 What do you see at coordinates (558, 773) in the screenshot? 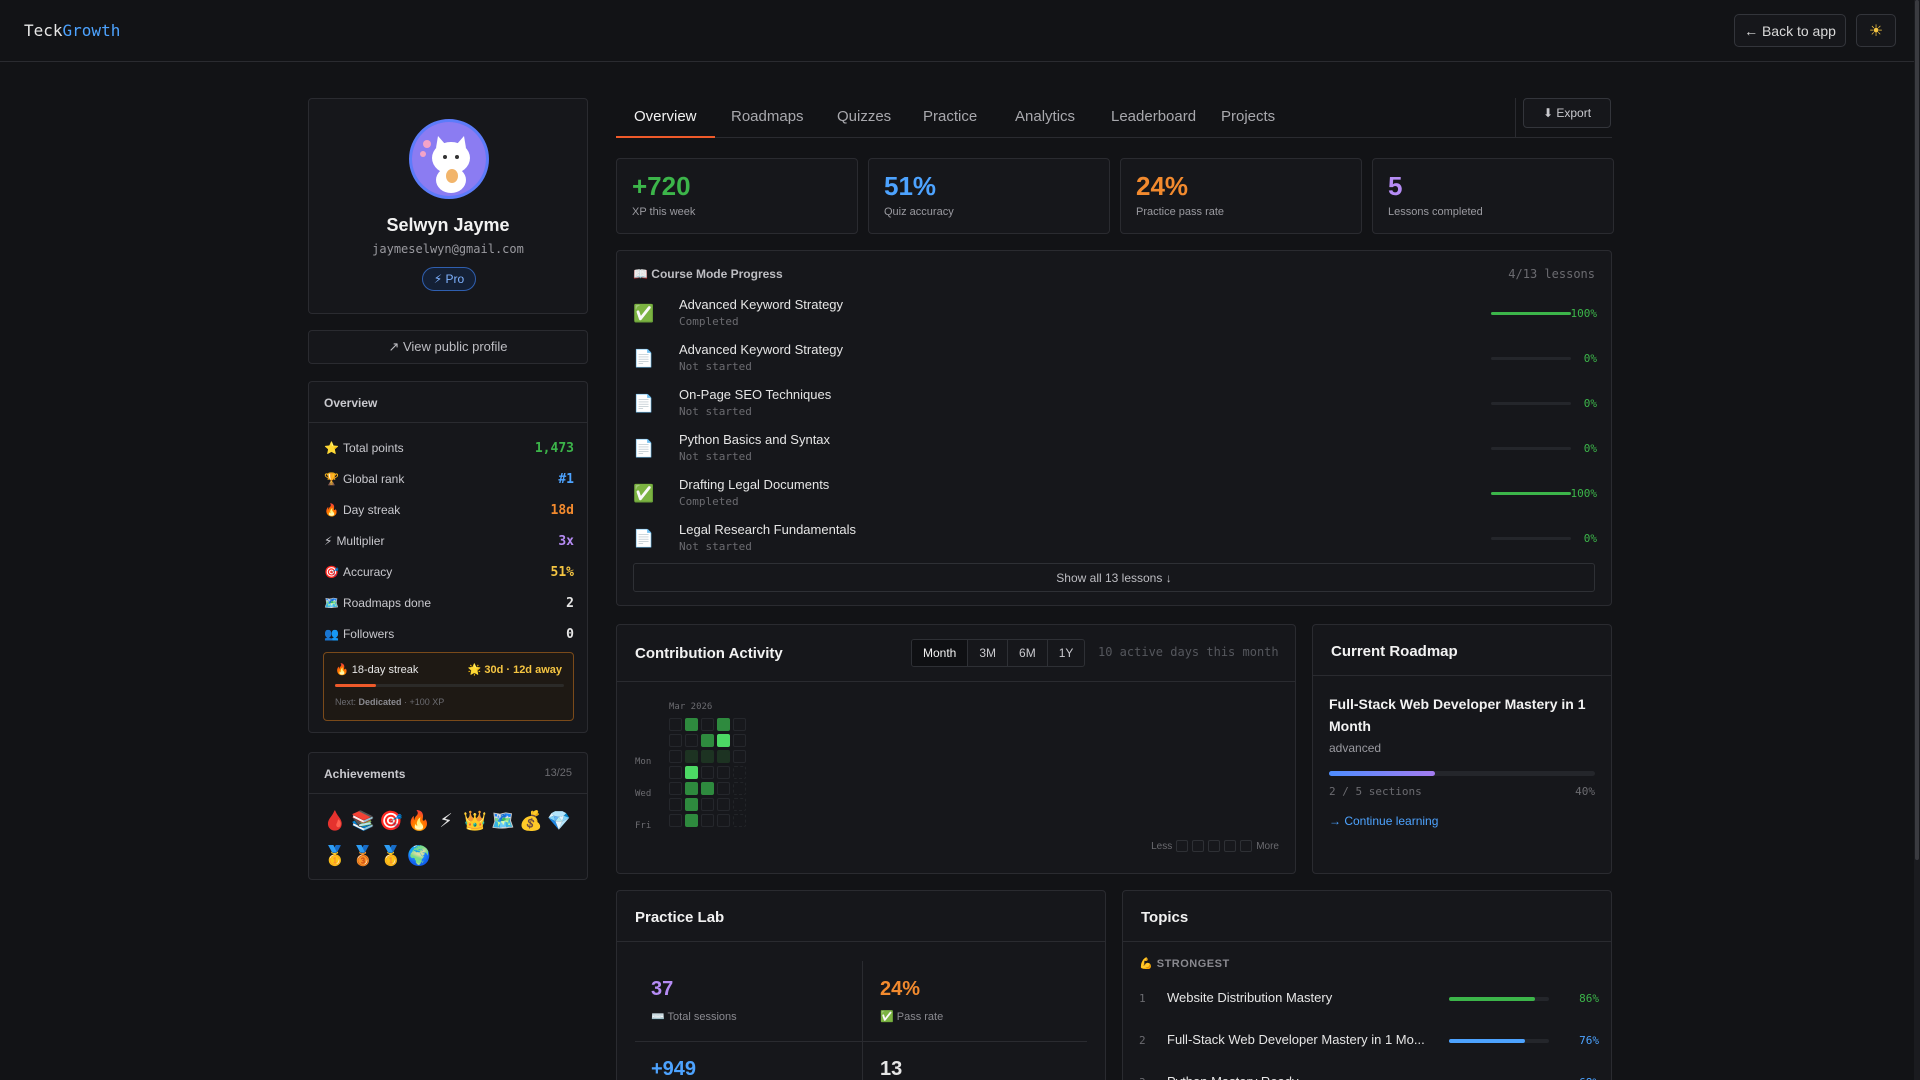
I see `achievements-count: 13/25` at bounding box center [558, 773].